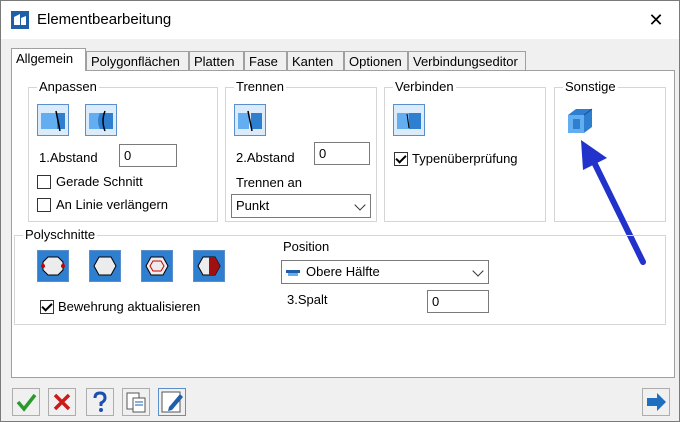 The image size is (680, 422). What do you see at coordinates (136, 402) in the screenshot?
I see `copy-settings-button` at bounding box center [136, 402].